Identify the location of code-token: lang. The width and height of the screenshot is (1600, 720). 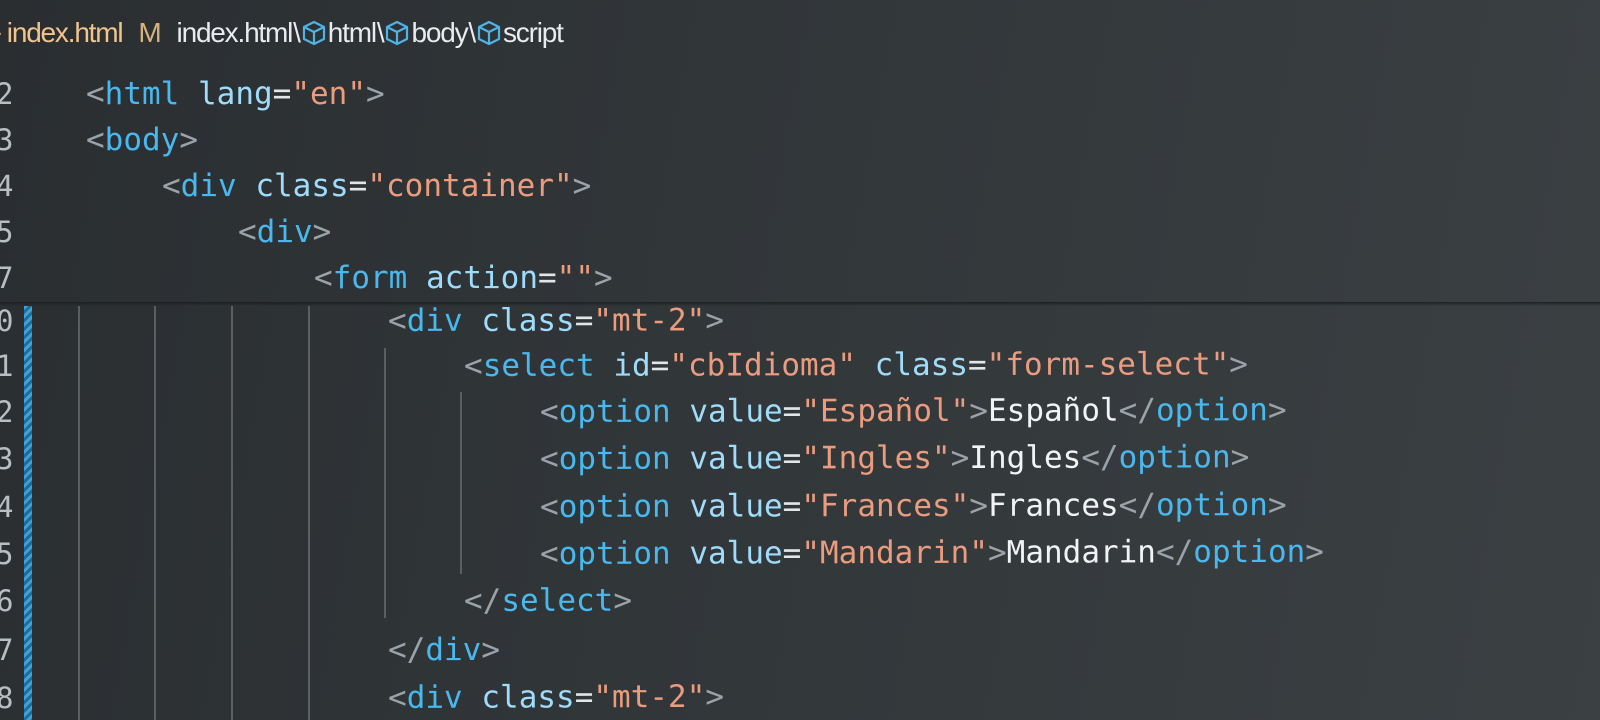
(235, 94).